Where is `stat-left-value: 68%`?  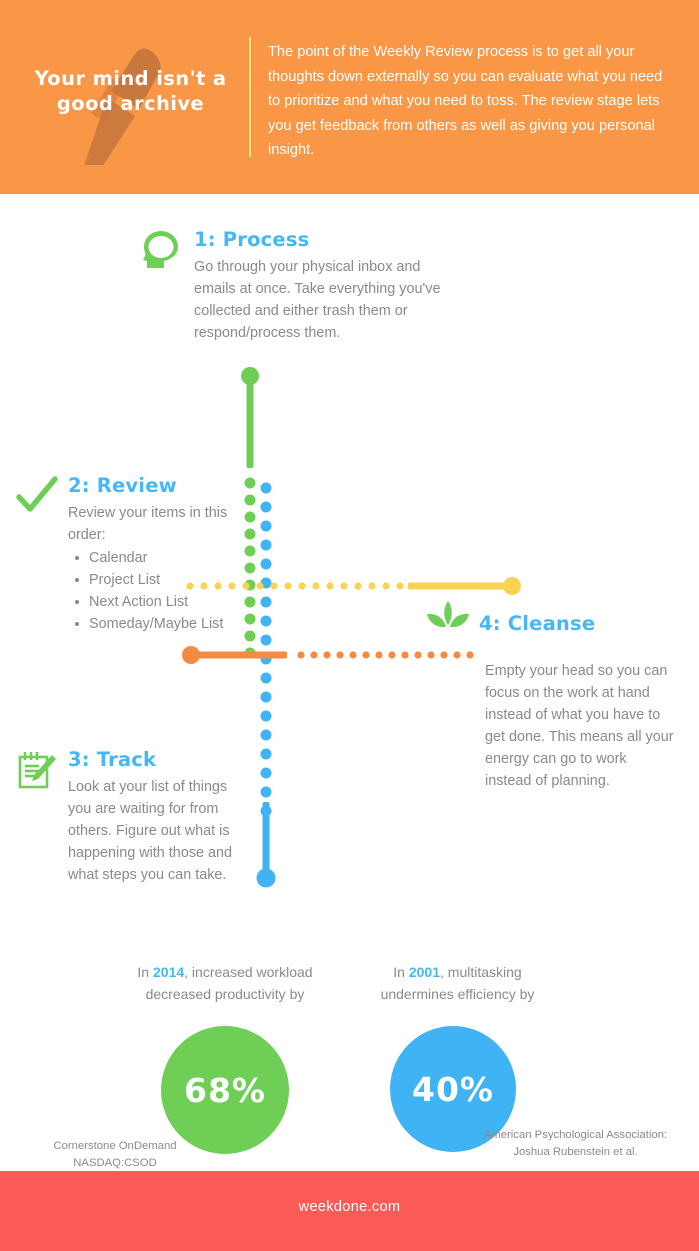 stat-left-value: 68% is located at coordinates (225, 1090).